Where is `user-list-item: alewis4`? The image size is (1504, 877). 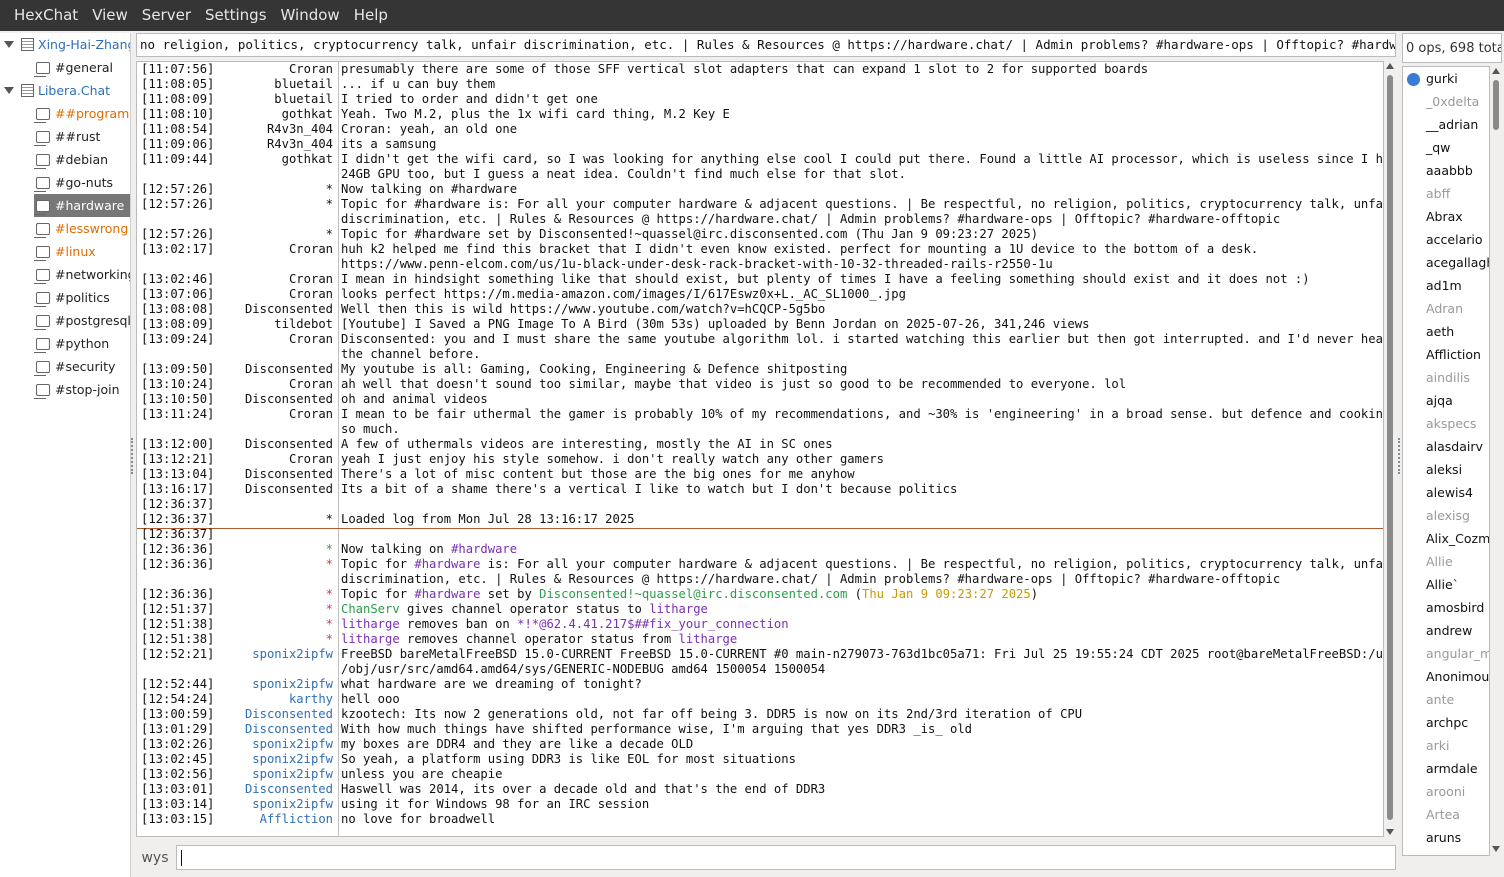 user-list-item: alewis4 is located at coordinates (1449, 492).